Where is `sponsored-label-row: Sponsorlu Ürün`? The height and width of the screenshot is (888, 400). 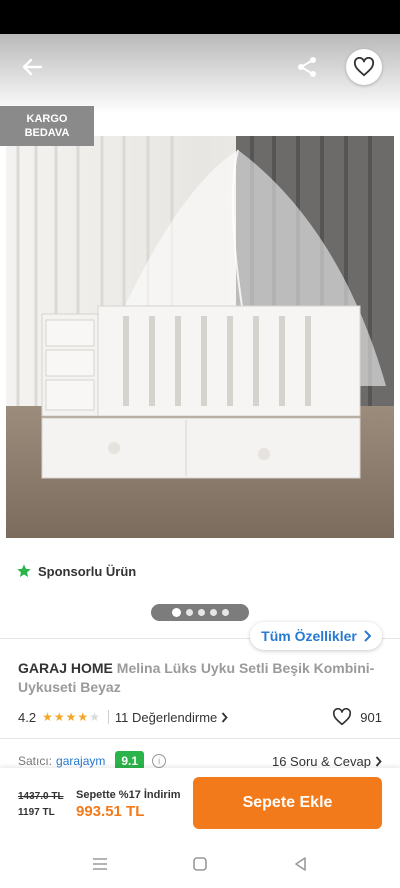 sponsored-label-row: Sponsorlu Ürün is located at coordinates (76, 571).